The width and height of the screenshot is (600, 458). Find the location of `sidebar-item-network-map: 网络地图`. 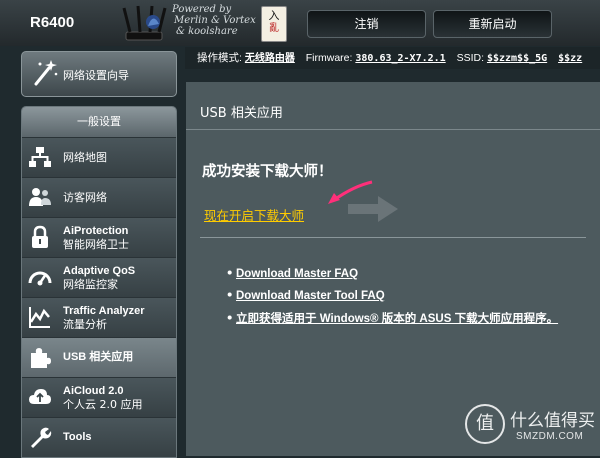

sidebar-item-network-map: 网络地图 is located at coordinates (99, 157).